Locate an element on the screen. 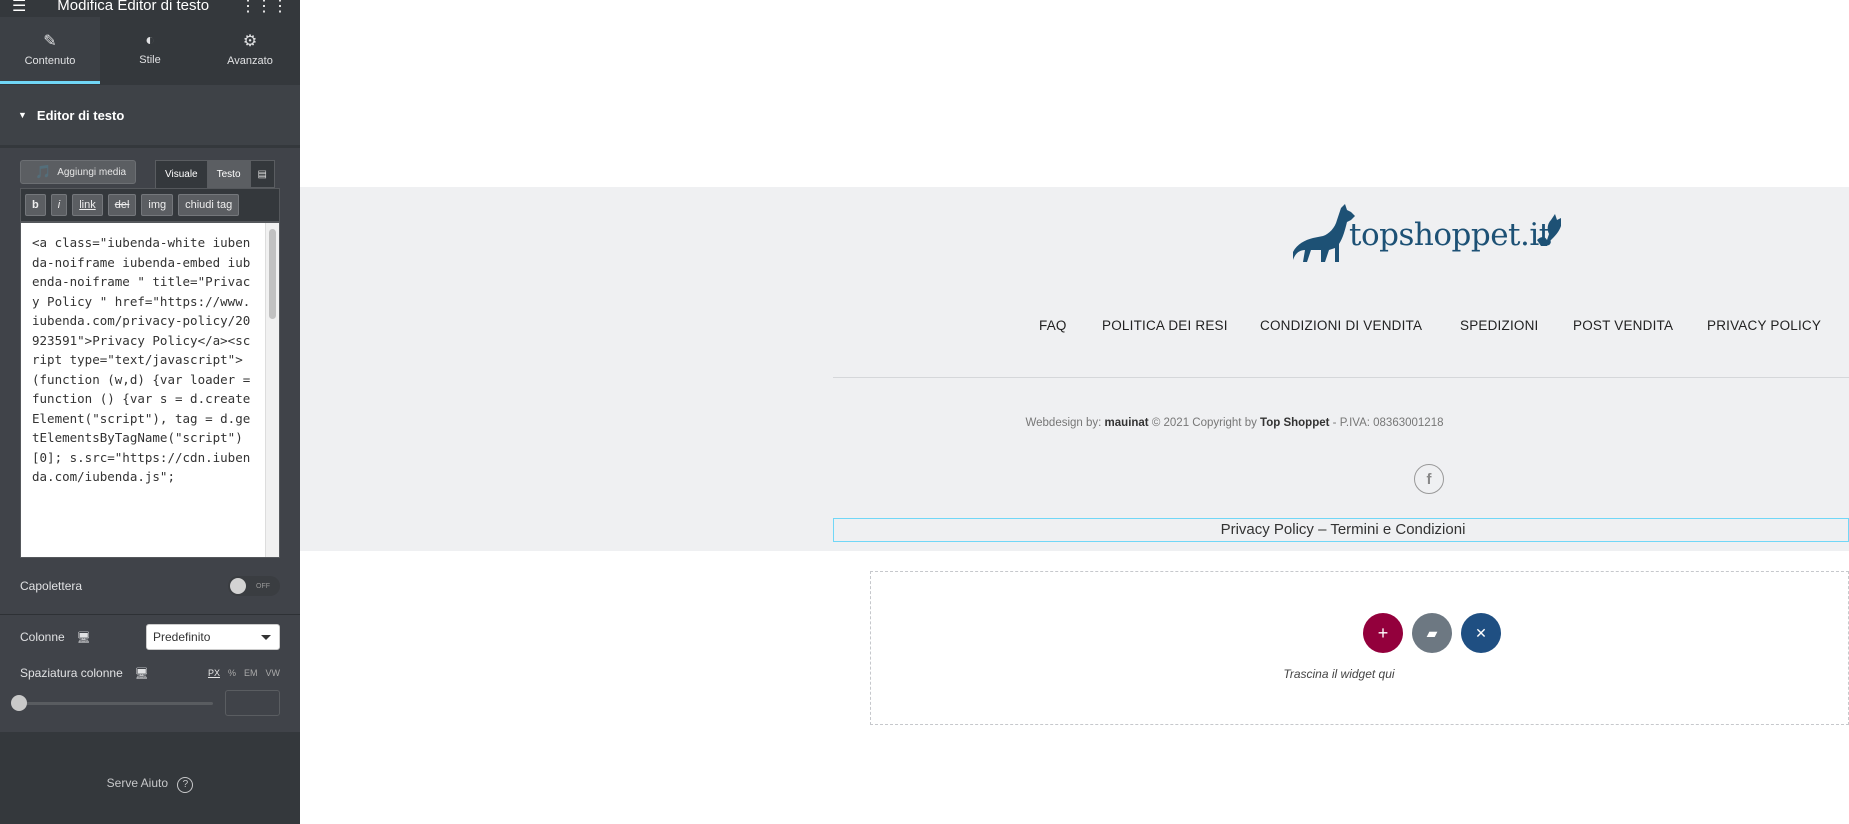  nav-link-faq: FAQ is located at coordinates (1053, 325).